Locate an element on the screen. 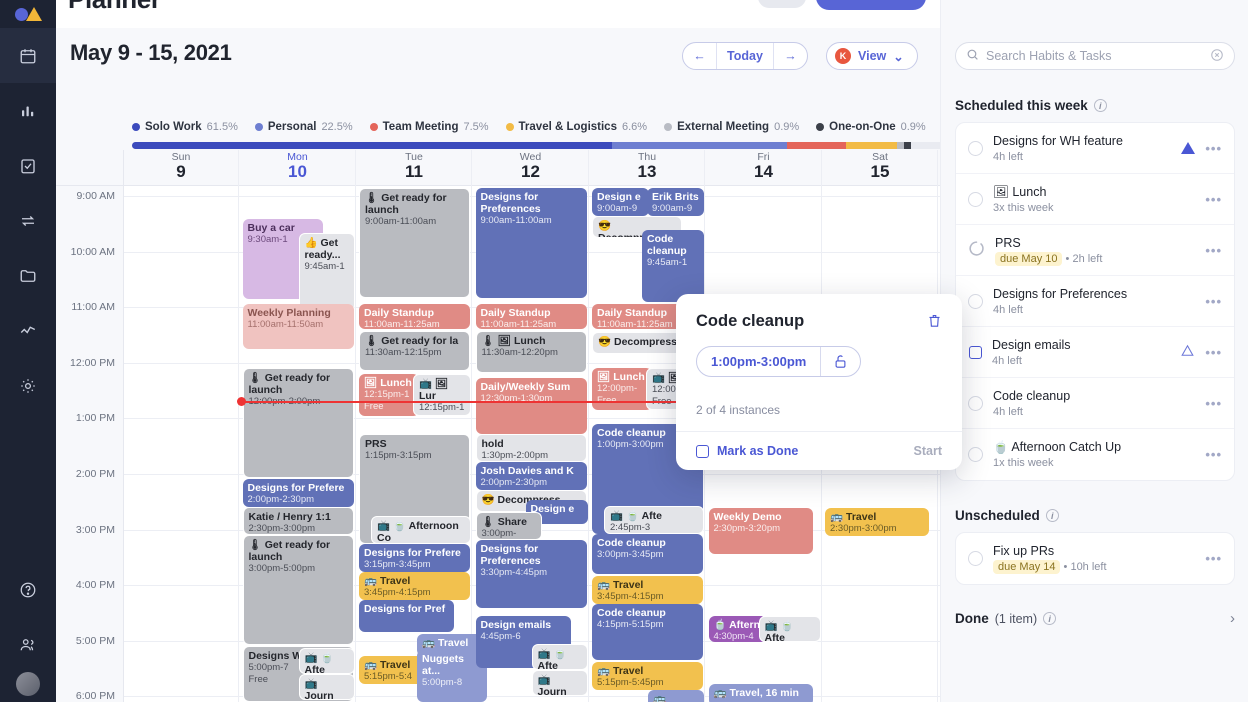  scheduled-task-row: 🍵 Afternoon Catch Up 1x this week ••• is located at coordinates (1095, 454).